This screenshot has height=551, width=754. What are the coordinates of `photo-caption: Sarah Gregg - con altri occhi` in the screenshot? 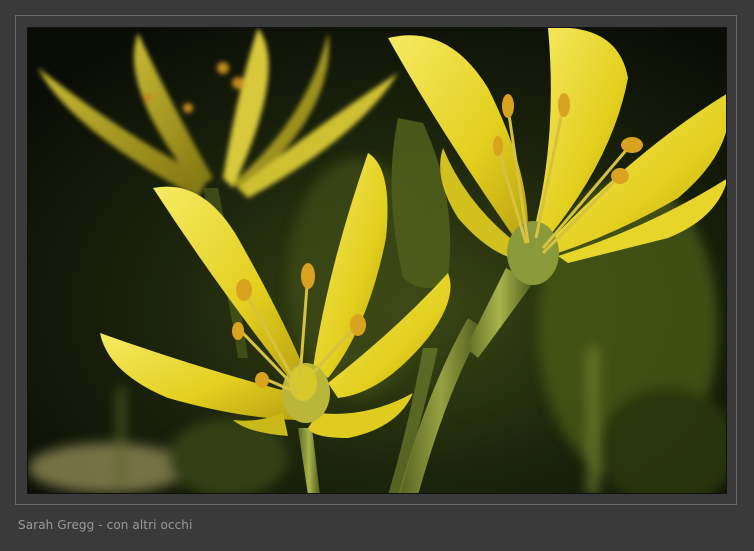 It's located at (105, 525).